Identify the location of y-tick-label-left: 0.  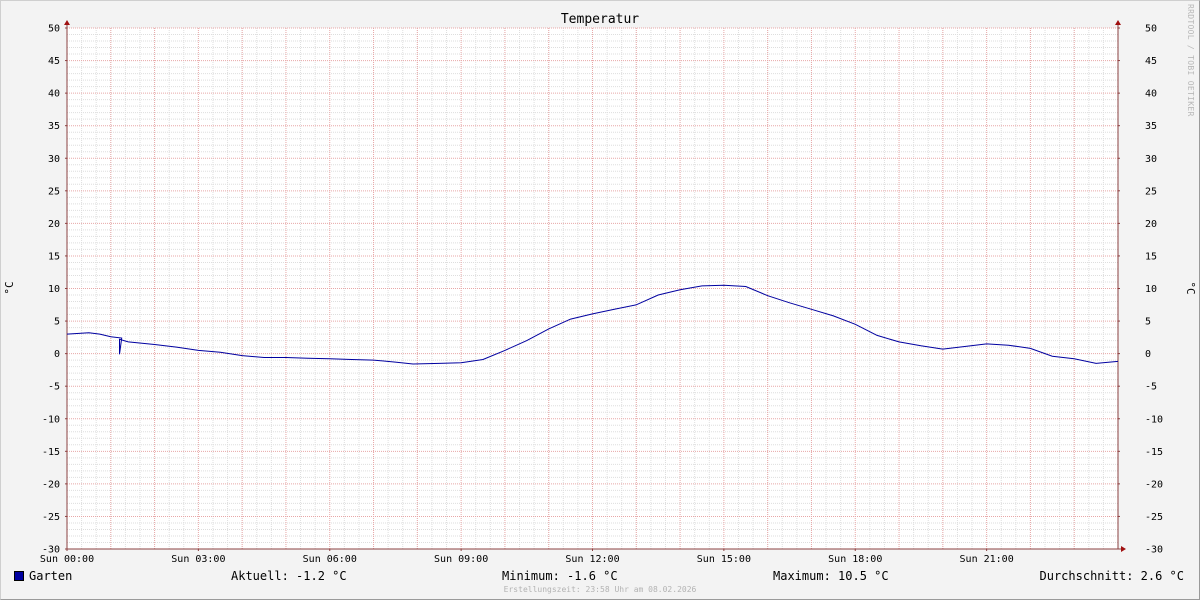
(57, 354).